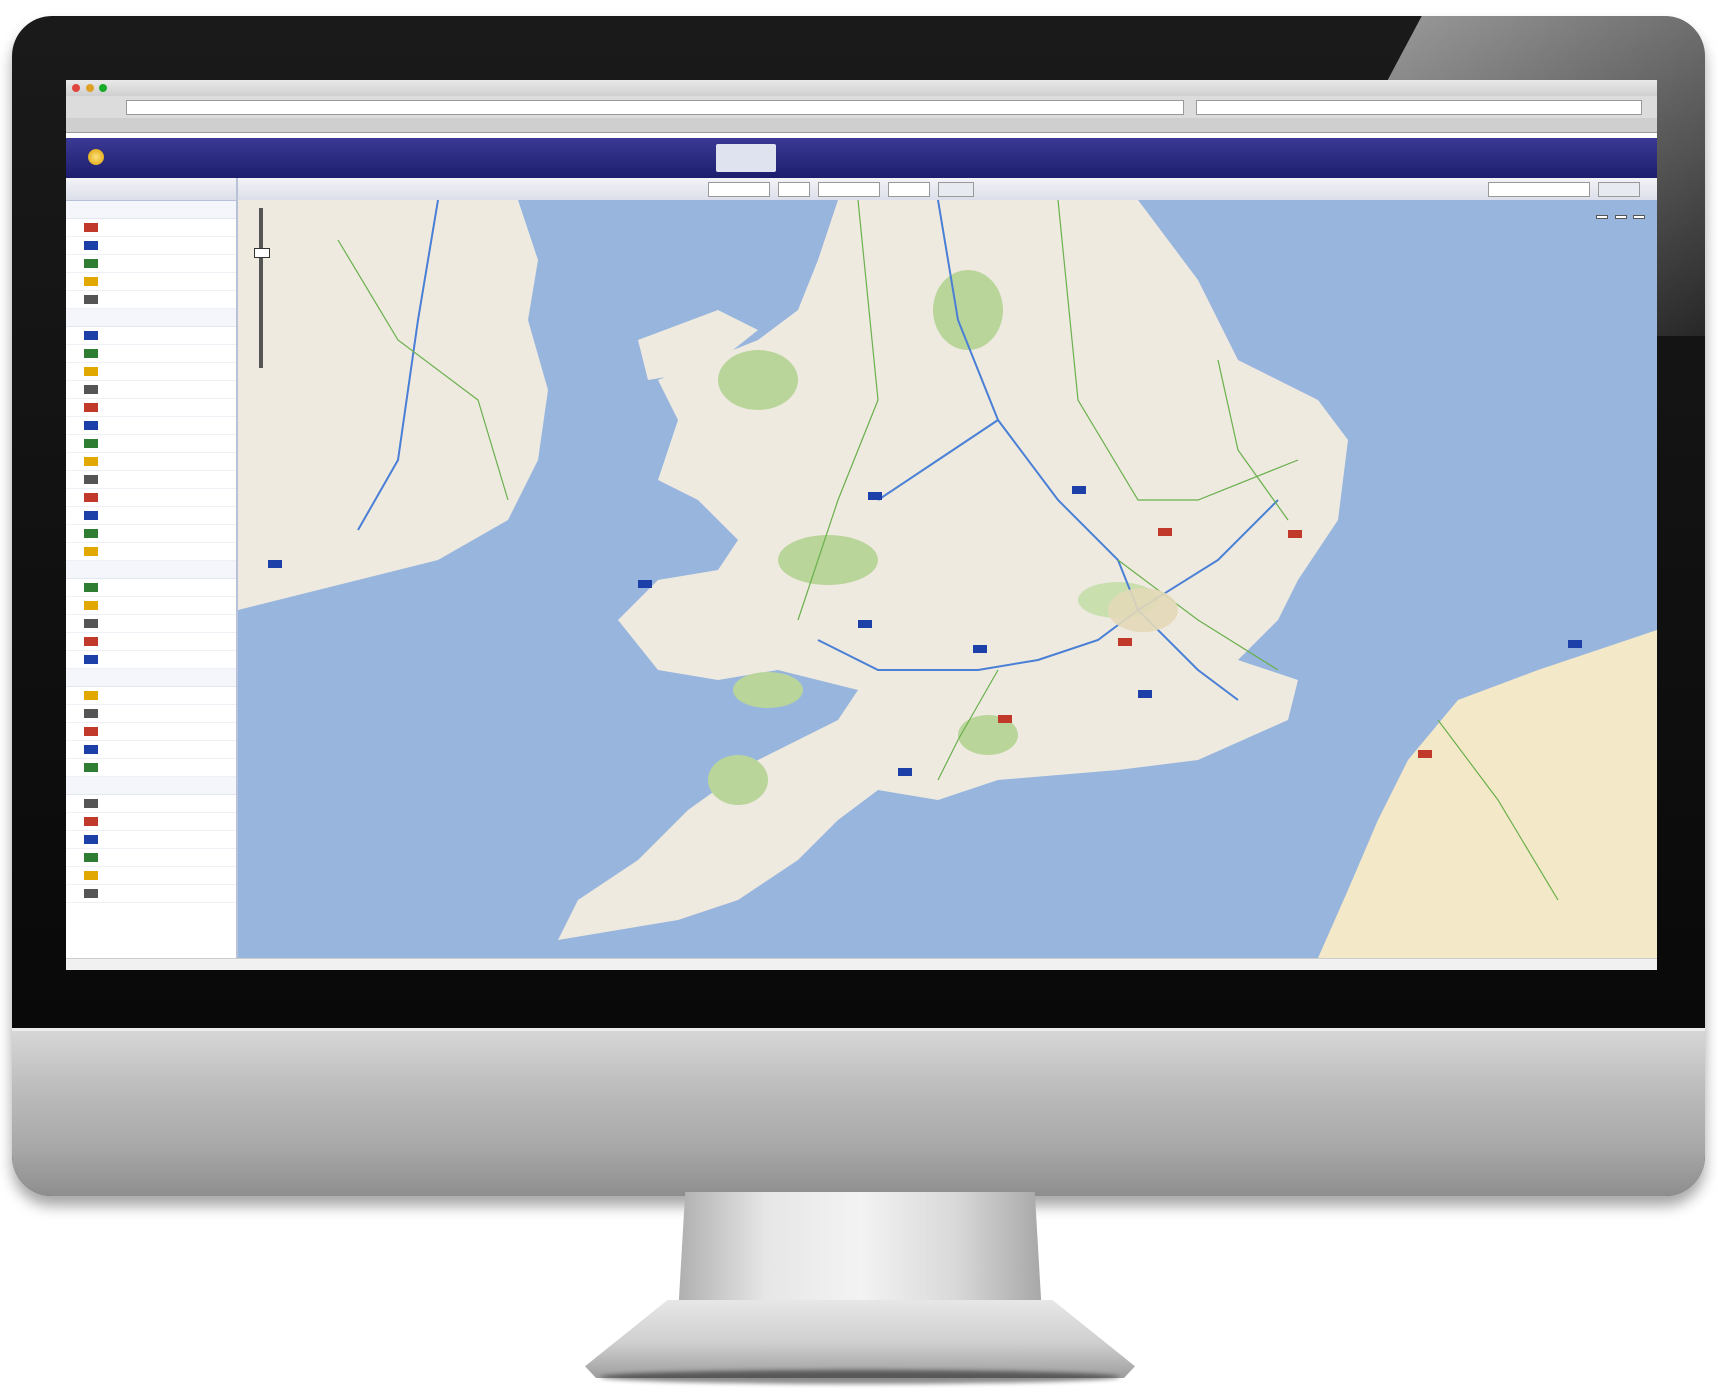 The height and width of the screenshot is (1399, 1717). Describe the element at coordinates (262, 253) in the screenshot. I see `zoom-handle` at that location.